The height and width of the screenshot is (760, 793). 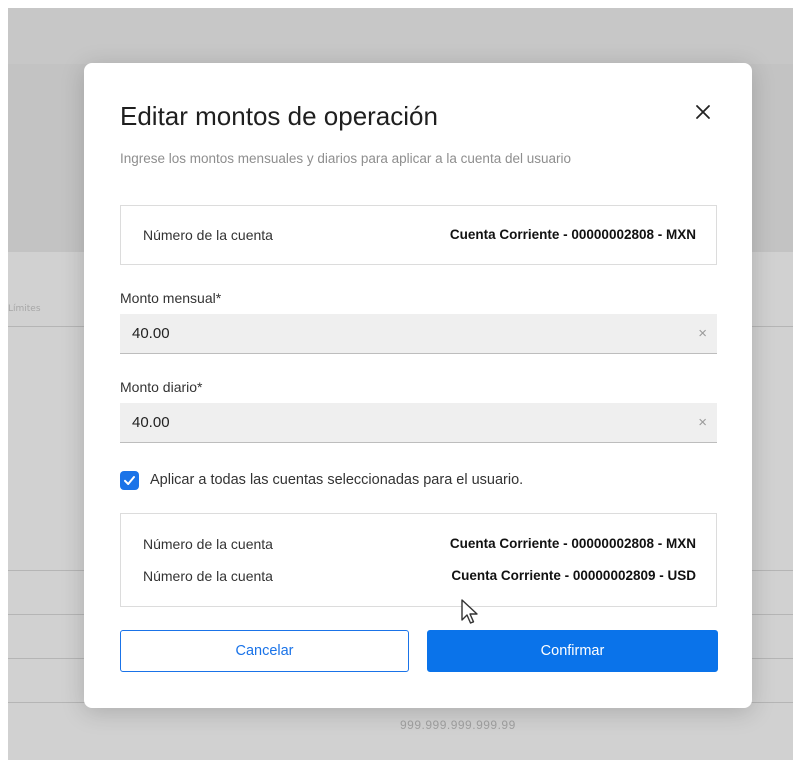 I want to click on clear-daily-icon: ×, so click(x=702, y=422).